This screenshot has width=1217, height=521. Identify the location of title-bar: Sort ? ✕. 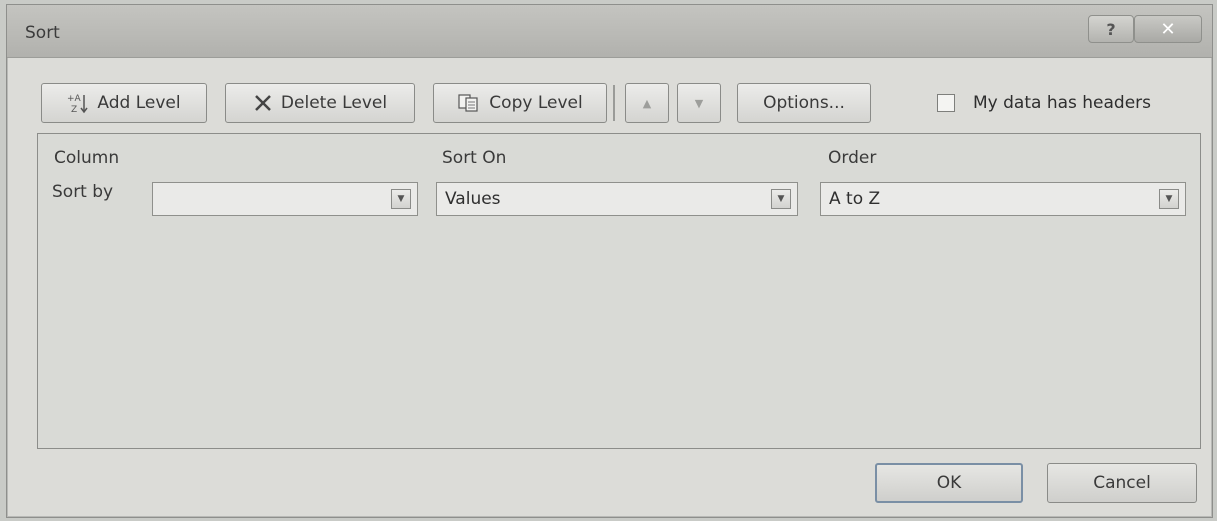
(609, 31).